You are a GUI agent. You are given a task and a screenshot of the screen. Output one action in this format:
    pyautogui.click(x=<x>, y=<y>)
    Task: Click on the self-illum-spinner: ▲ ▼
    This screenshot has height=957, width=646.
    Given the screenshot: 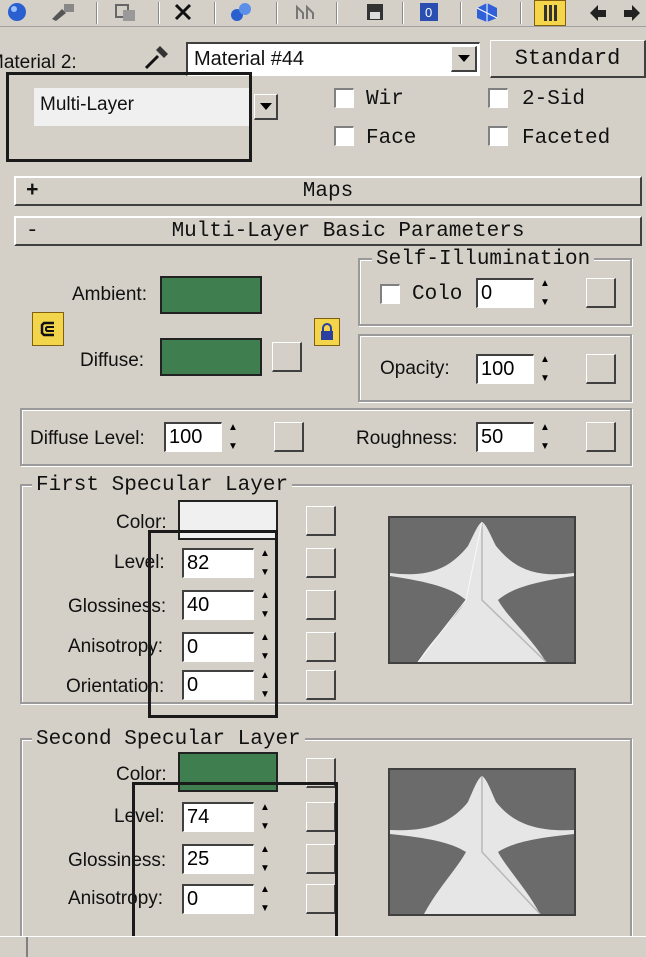 What is the action you would take?
    pyautogui.click(x=545, y=293)
    